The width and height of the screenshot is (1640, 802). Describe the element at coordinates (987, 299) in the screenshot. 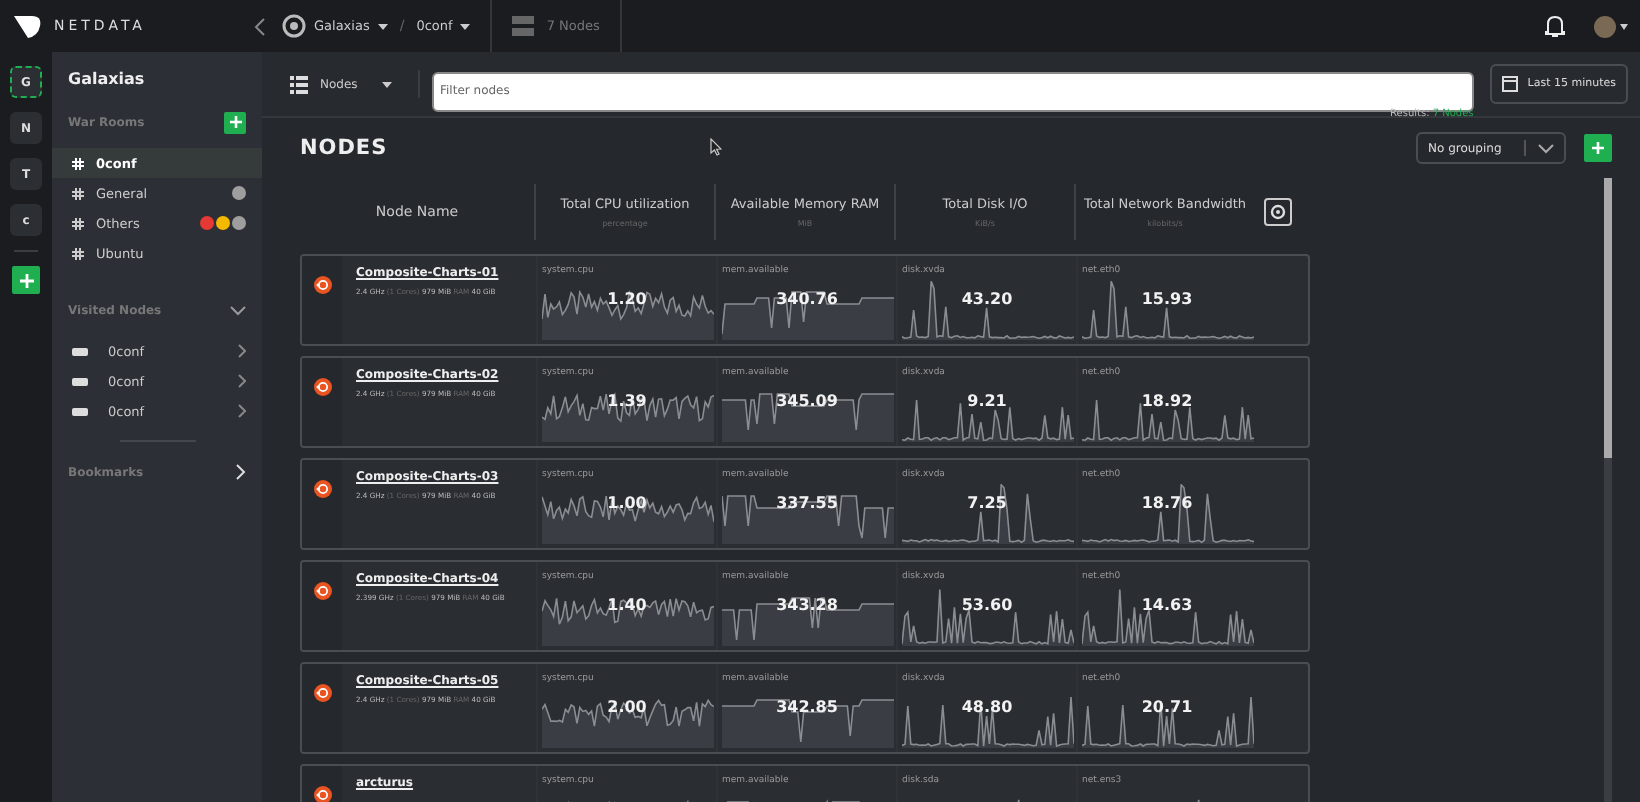

I see `metric-value: 43.20` at that location.